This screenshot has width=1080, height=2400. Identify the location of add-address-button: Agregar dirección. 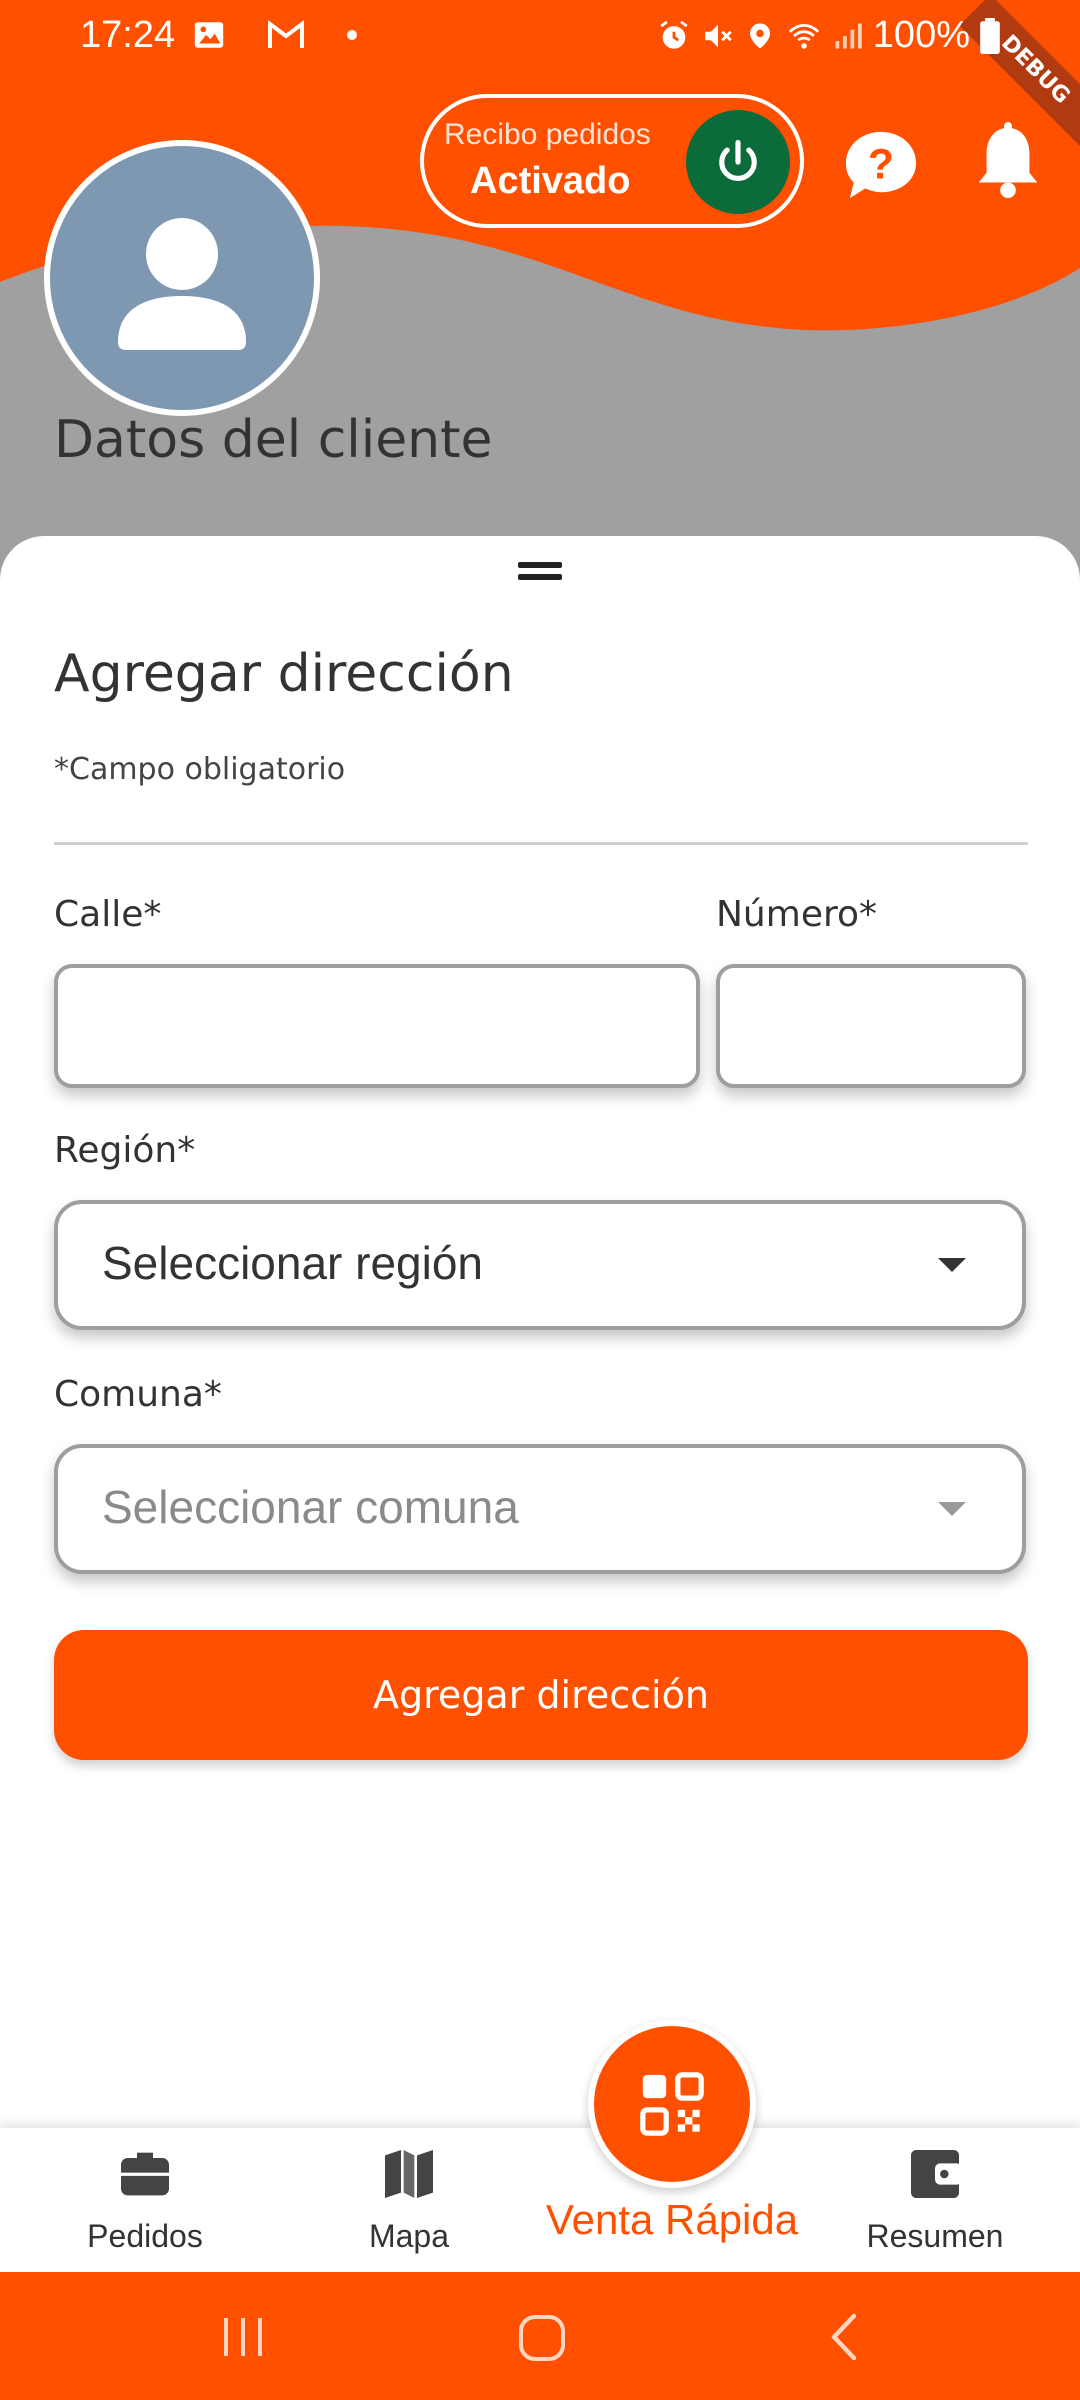
(541, 1695).